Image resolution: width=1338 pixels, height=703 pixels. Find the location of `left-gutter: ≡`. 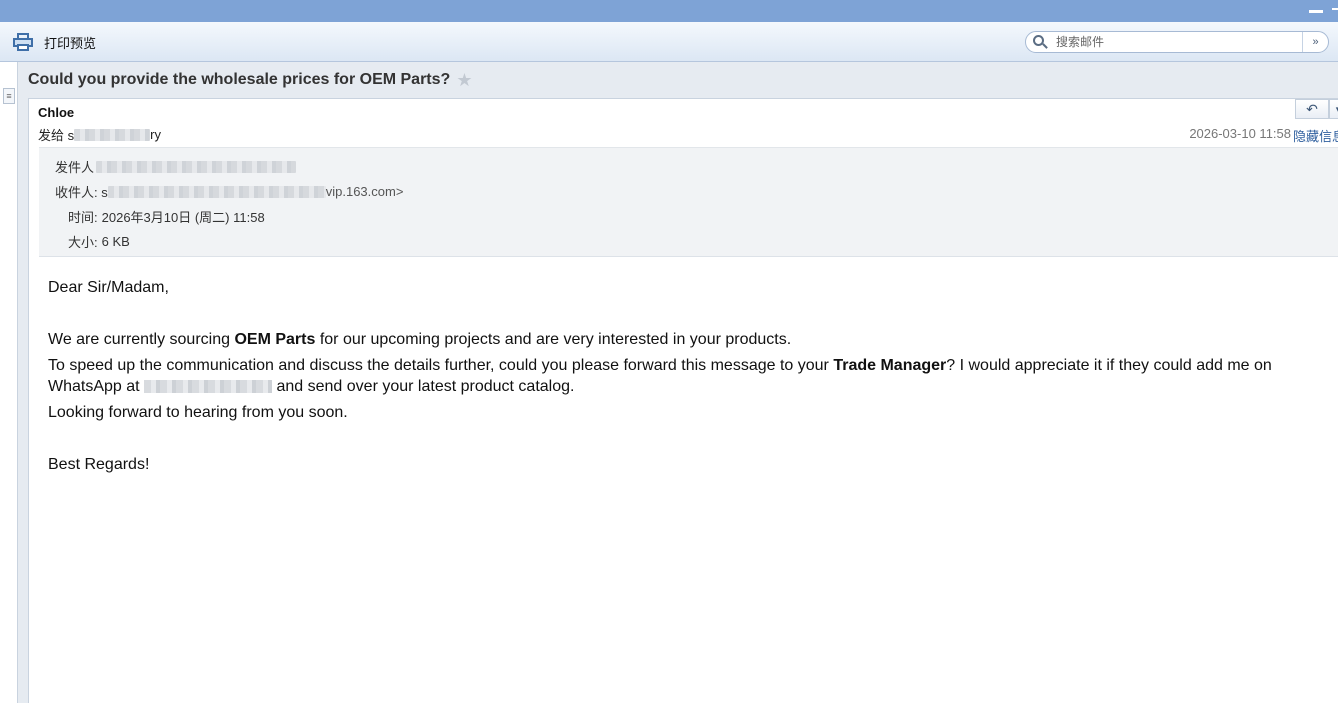

left-gutter: ≡ is located at coordinates (9, 382).